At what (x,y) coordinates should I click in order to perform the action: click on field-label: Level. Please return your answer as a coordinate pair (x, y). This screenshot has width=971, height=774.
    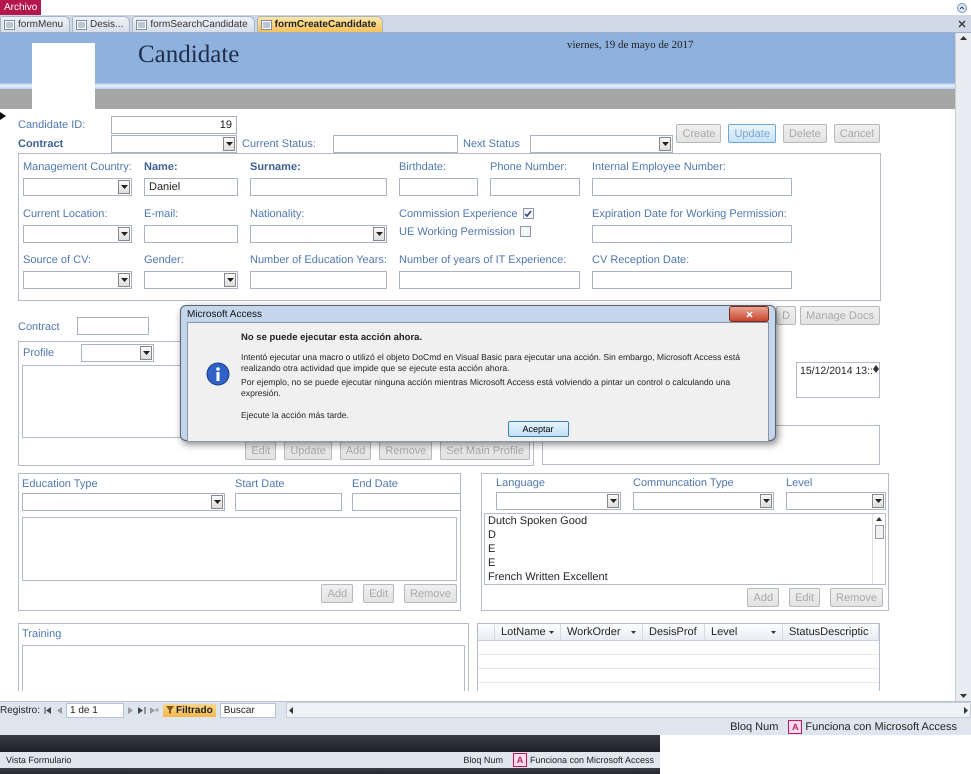
    Looking at the image, I should click on (800, 483).